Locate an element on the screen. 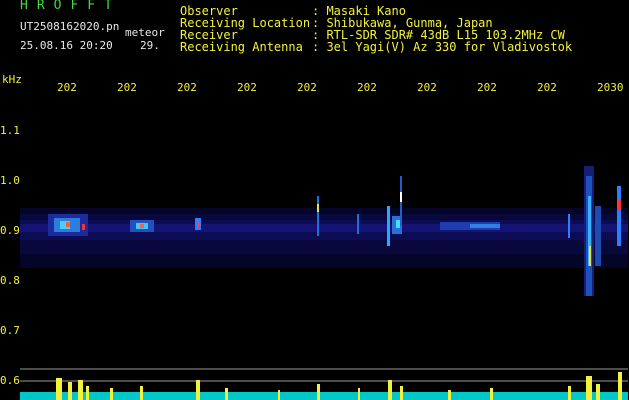 Image resolution: width=629 pixels, height=400 pixels. type-label: meteor is located at coordinates (145, 32).